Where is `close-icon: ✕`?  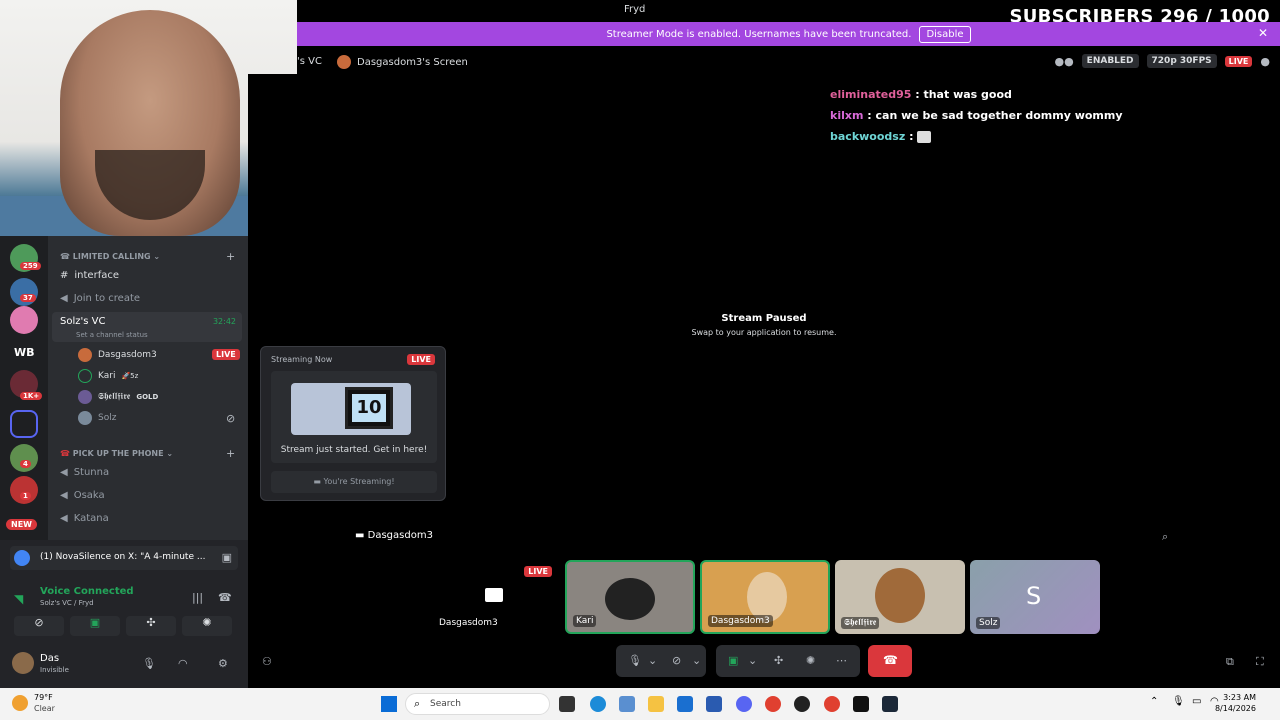
close-icon: ✕ is located at coordinates (1263, 33).